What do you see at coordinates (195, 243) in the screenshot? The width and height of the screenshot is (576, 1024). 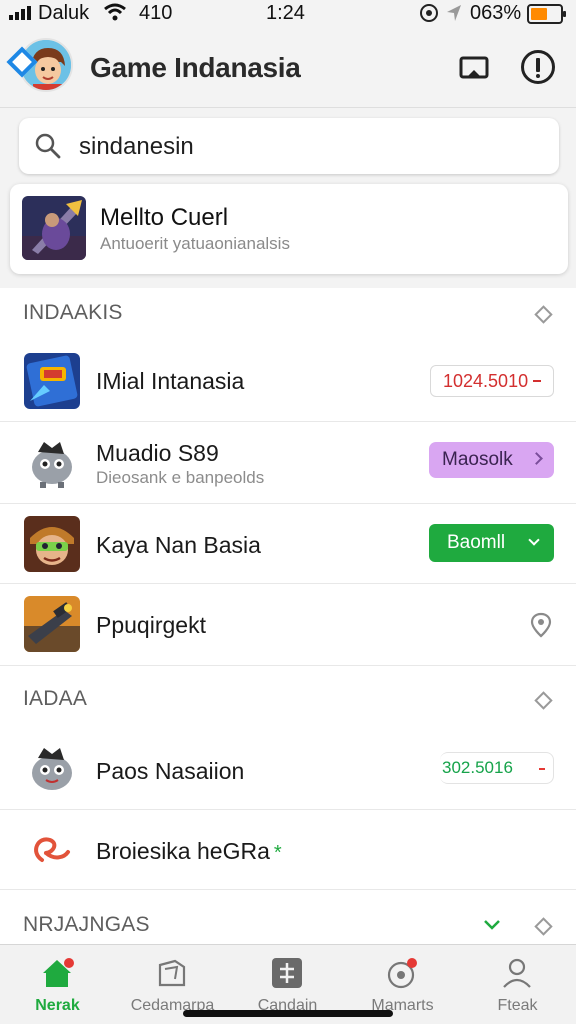 I see `suggestion-subtitle: Antuoerit yatuaonianalsis` at bounding box center [195, 243].